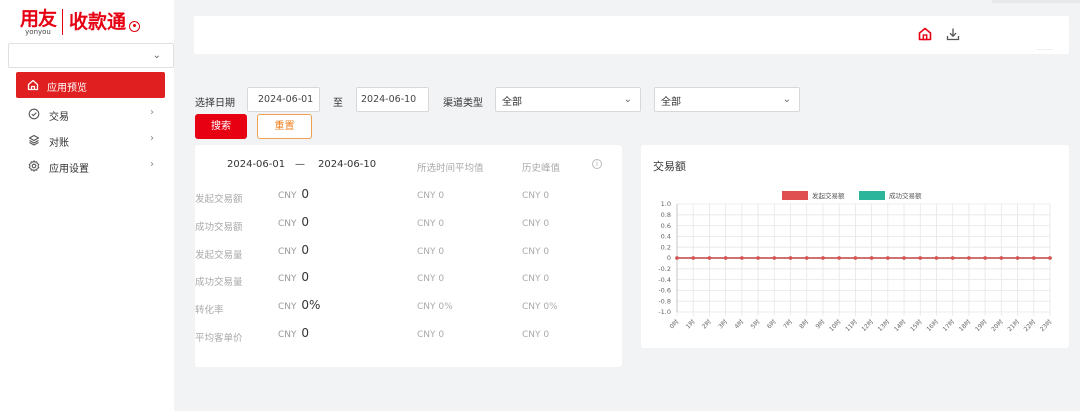 The image size is (1080, 411). What do you see at coordinates (408, 336) in the screenshot?
I see `stat-row: 平均客单价 CNY 0 CNY 0 CNY 0` at bounding box center [408, 336].